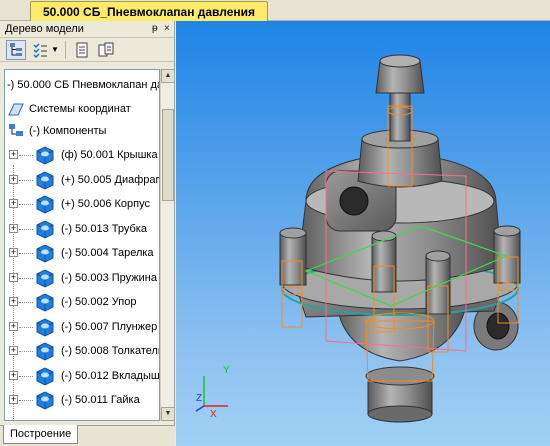 Image resolution: width=550 pixels, height=446 pixels. Describe the element at coordinates (100, 400) in the screenshot. I see `tree-item-label: (-) 50.011 Гайка` at that location.